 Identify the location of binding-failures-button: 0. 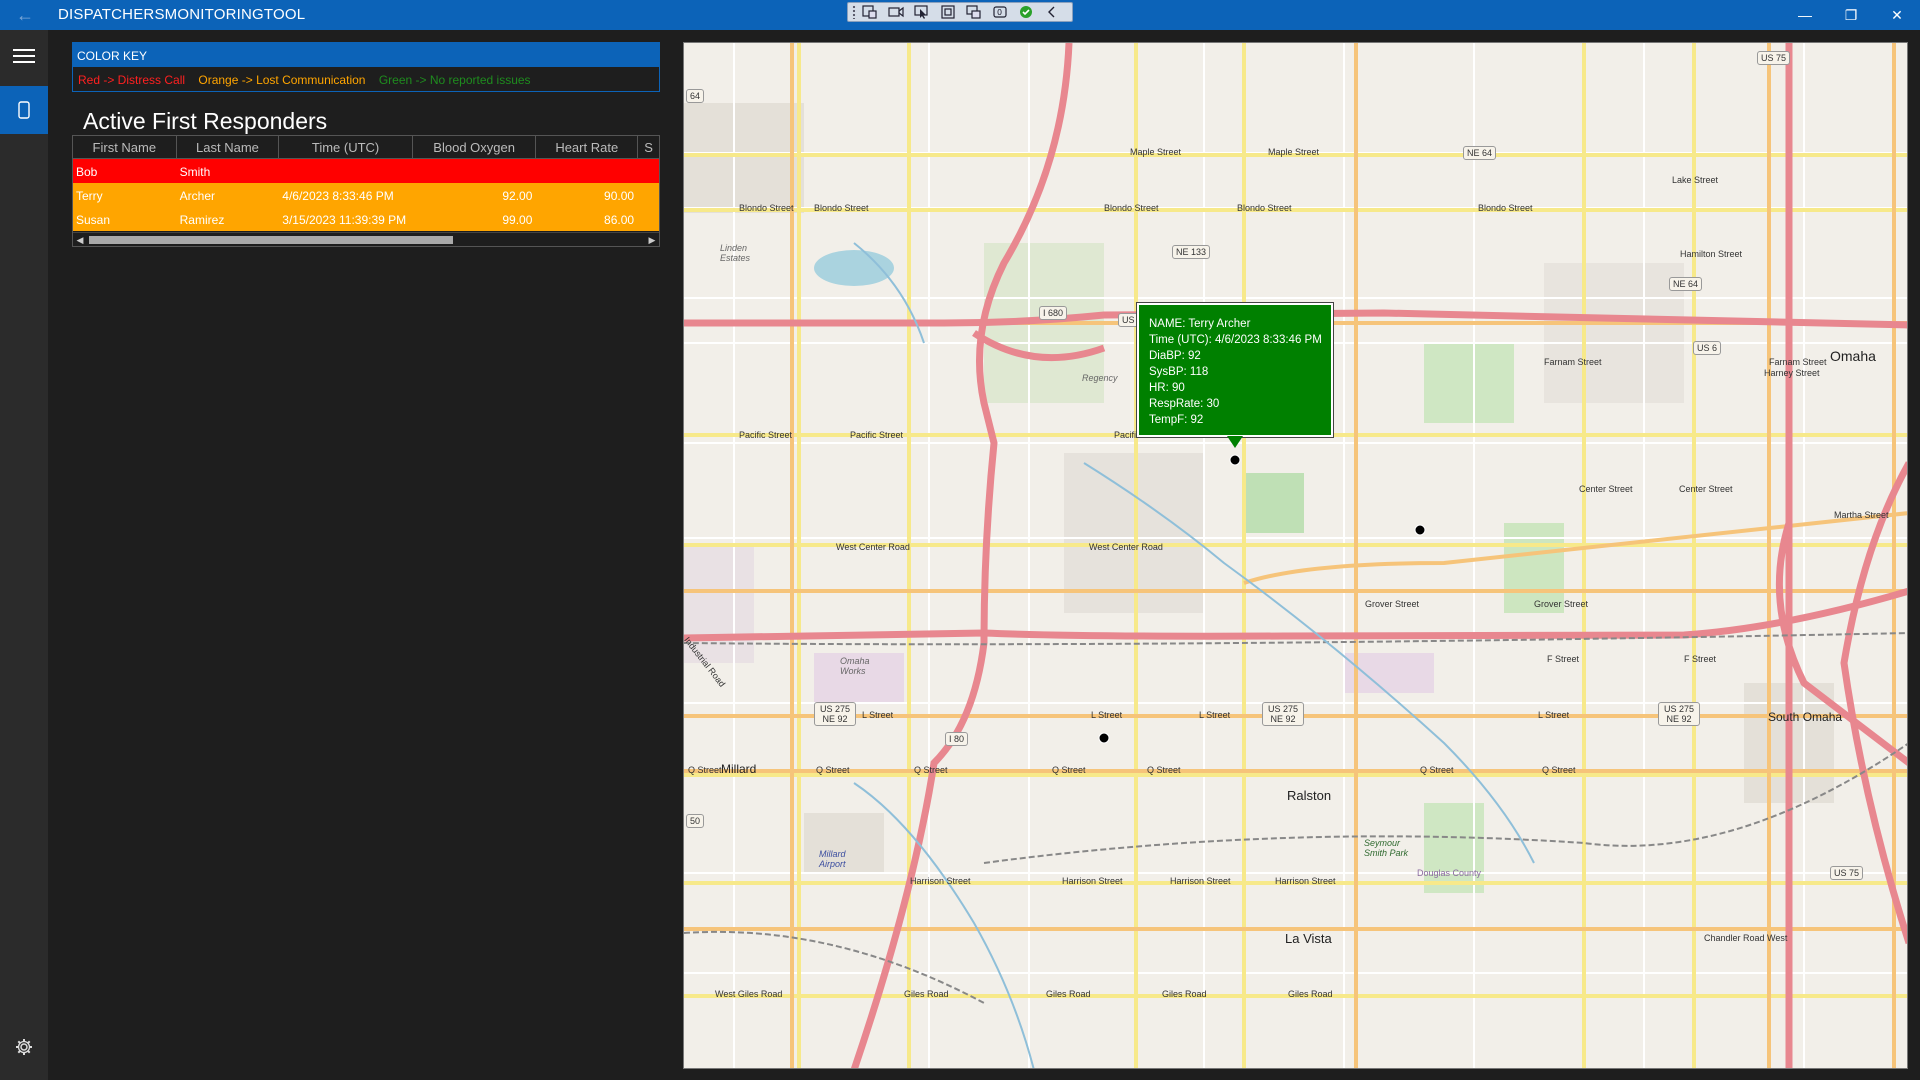
(1000, 12).